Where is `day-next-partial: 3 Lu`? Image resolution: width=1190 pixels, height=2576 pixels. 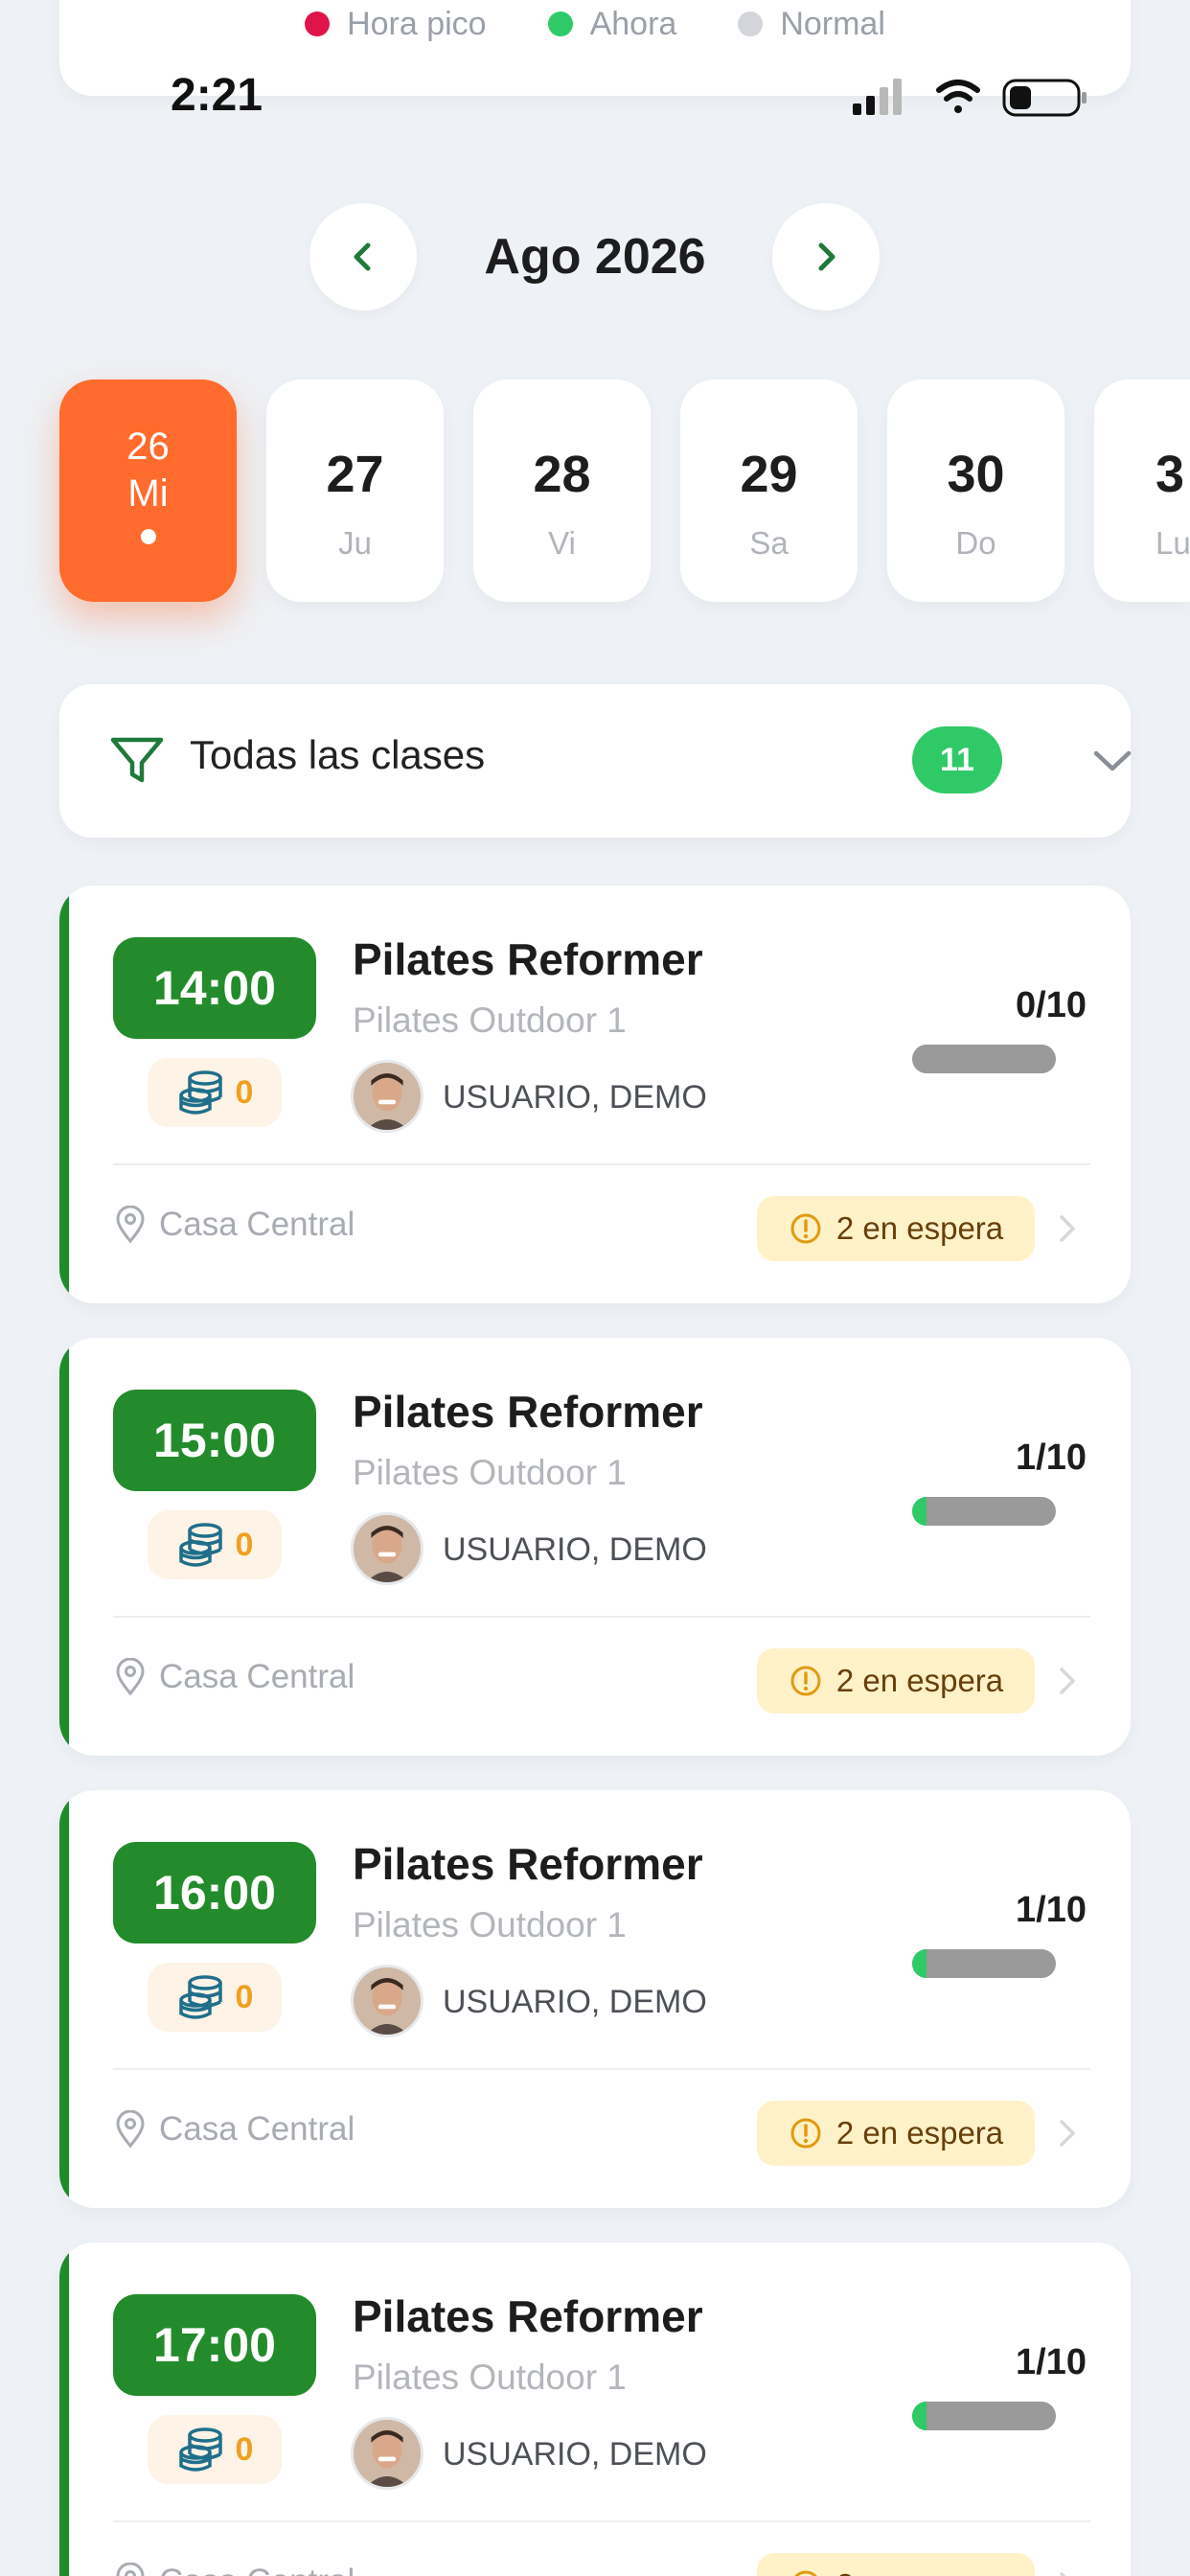
day-next-partial: 3 Lu is located at coordinates (1142, 491).